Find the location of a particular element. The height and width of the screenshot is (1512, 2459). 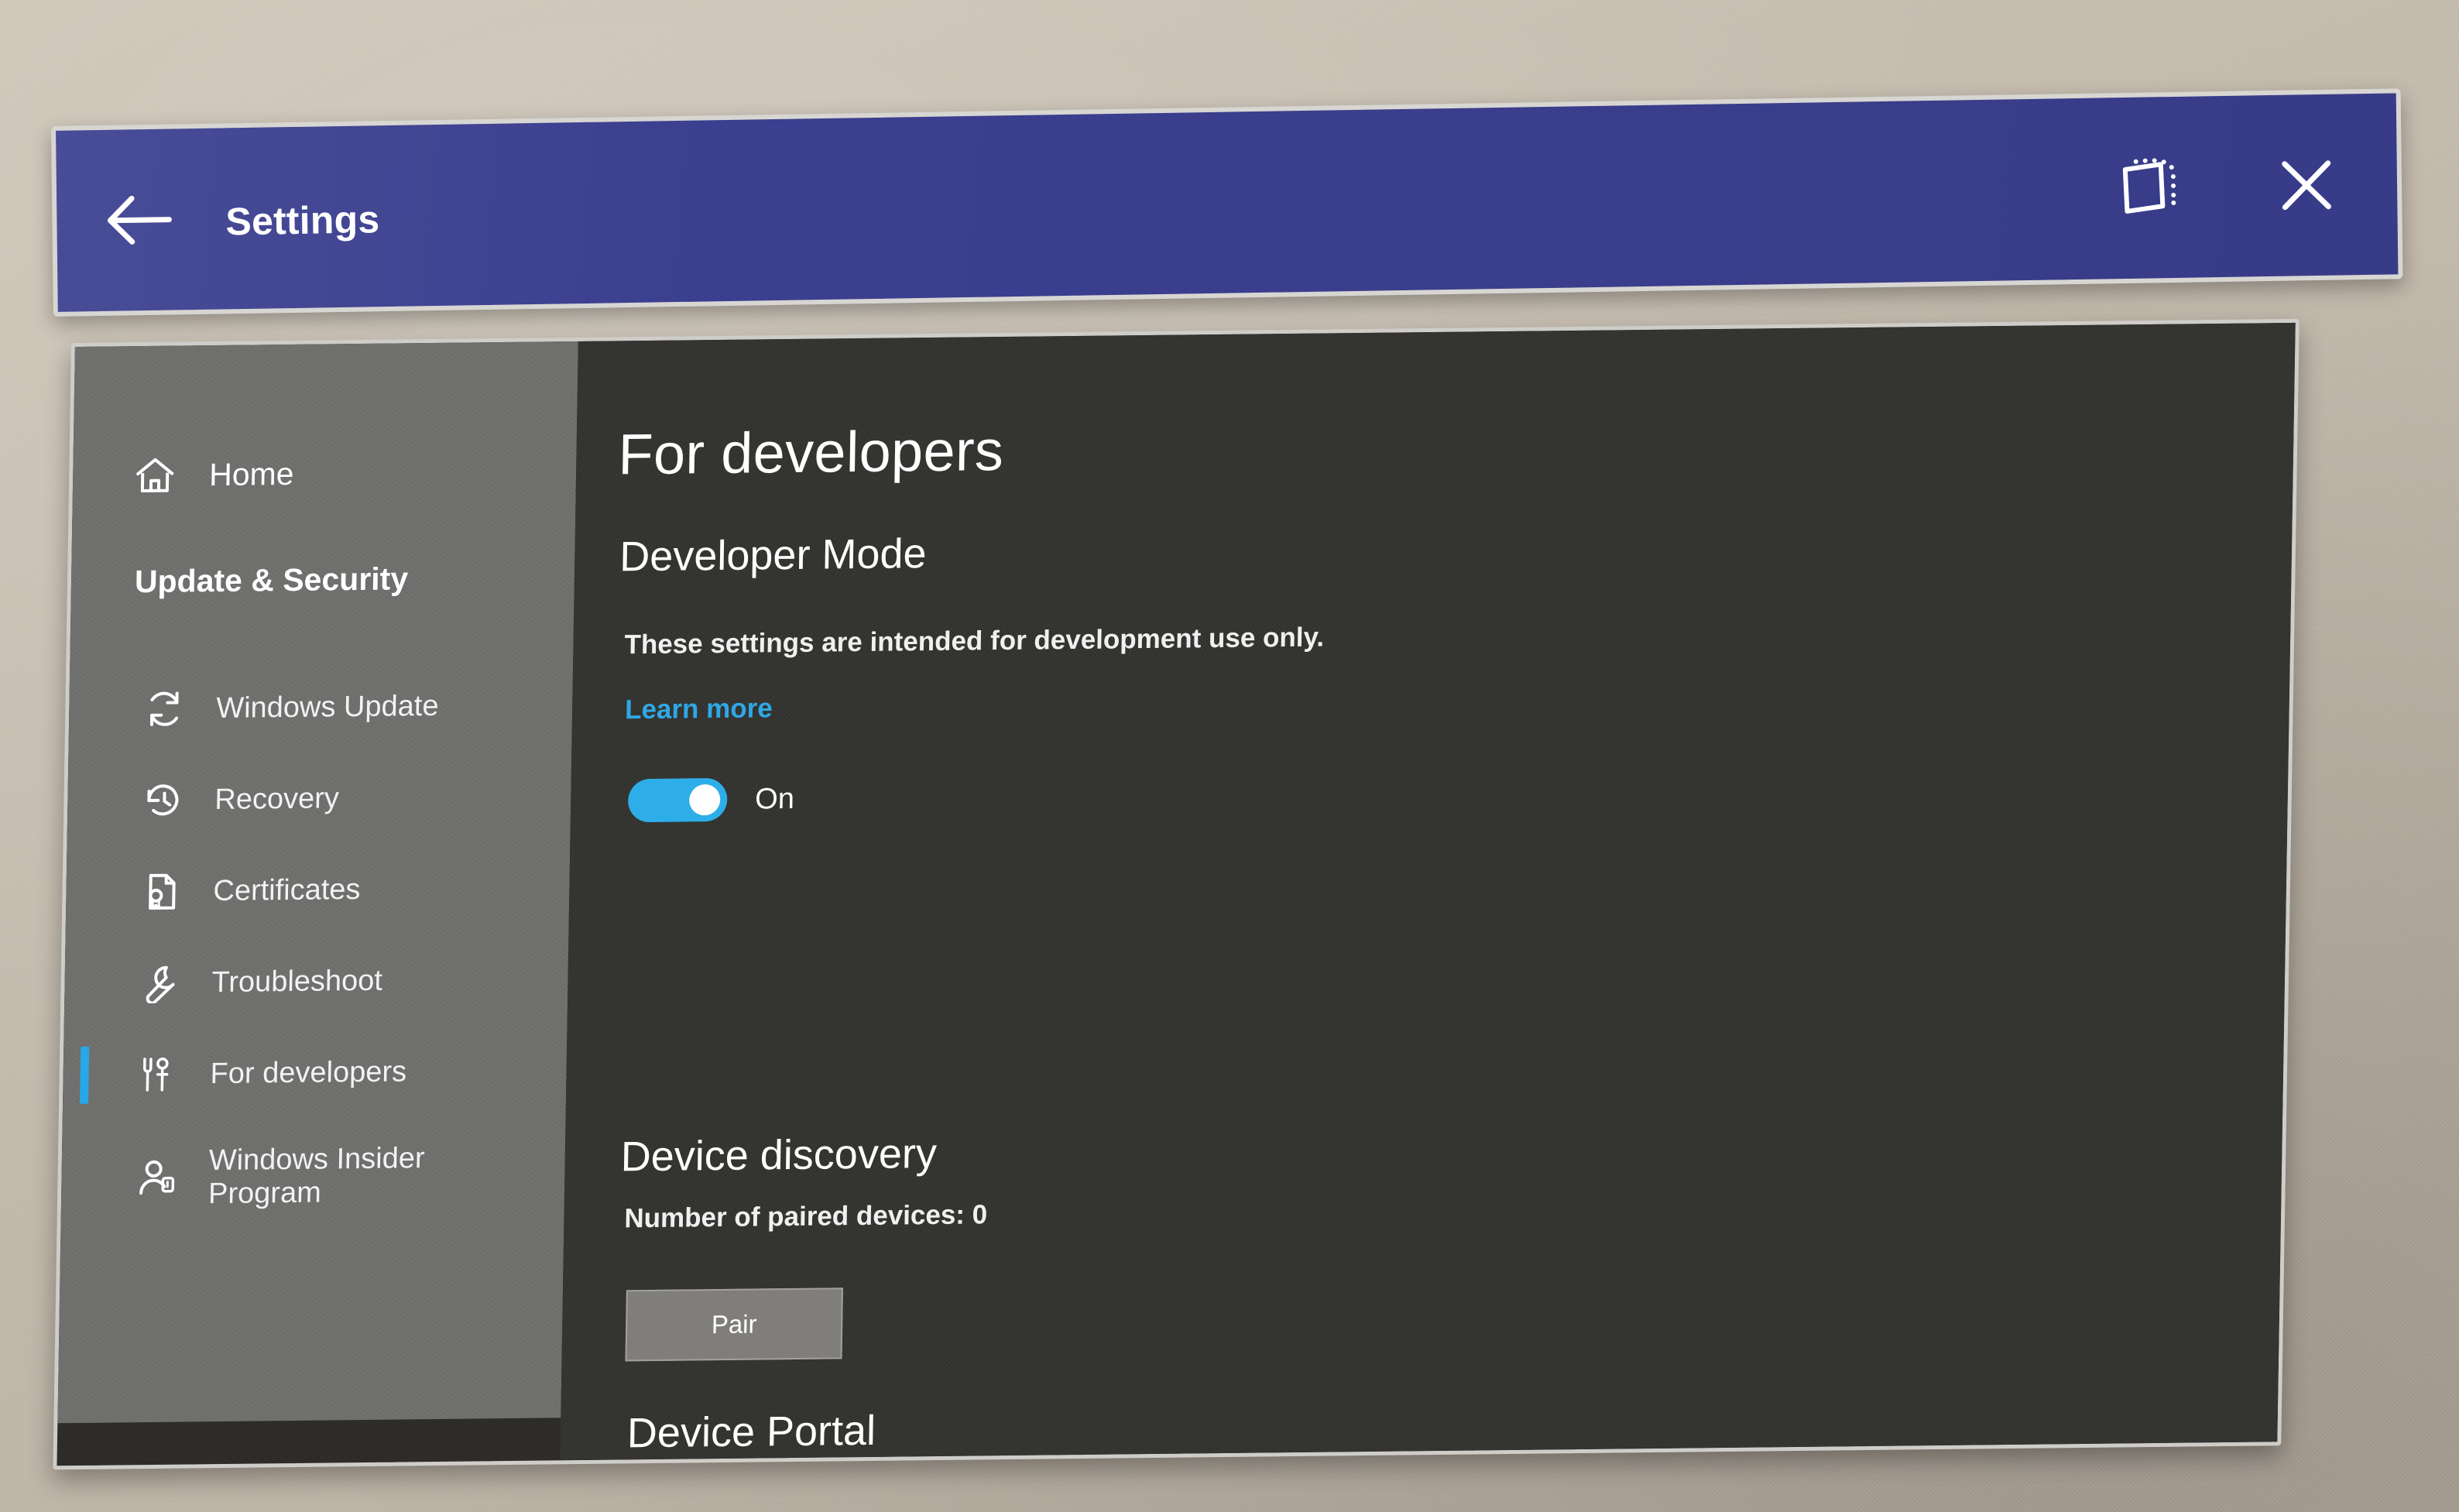

sidebar-item-windows-insider-program: Windows Insider Program is located at coordinates (312, 1176).